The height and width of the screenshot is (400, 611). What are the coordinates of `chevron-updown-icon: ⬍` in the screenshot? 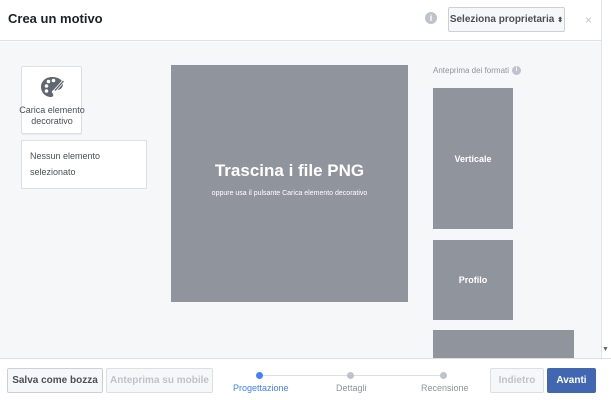 It's located at (560, 20).